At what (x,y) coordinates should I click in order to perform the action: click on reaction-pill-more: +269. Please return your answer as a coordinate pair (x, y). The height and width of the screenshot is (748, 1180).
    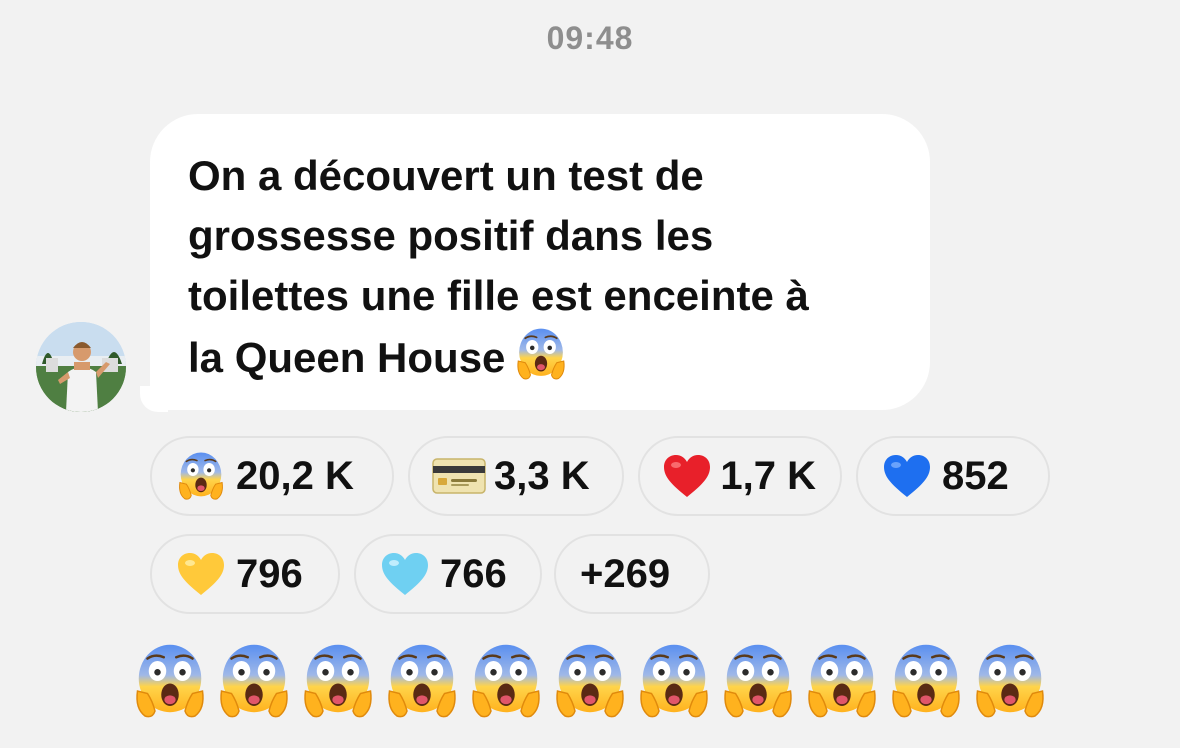
    Looking at the image, I should click on (632, 574).